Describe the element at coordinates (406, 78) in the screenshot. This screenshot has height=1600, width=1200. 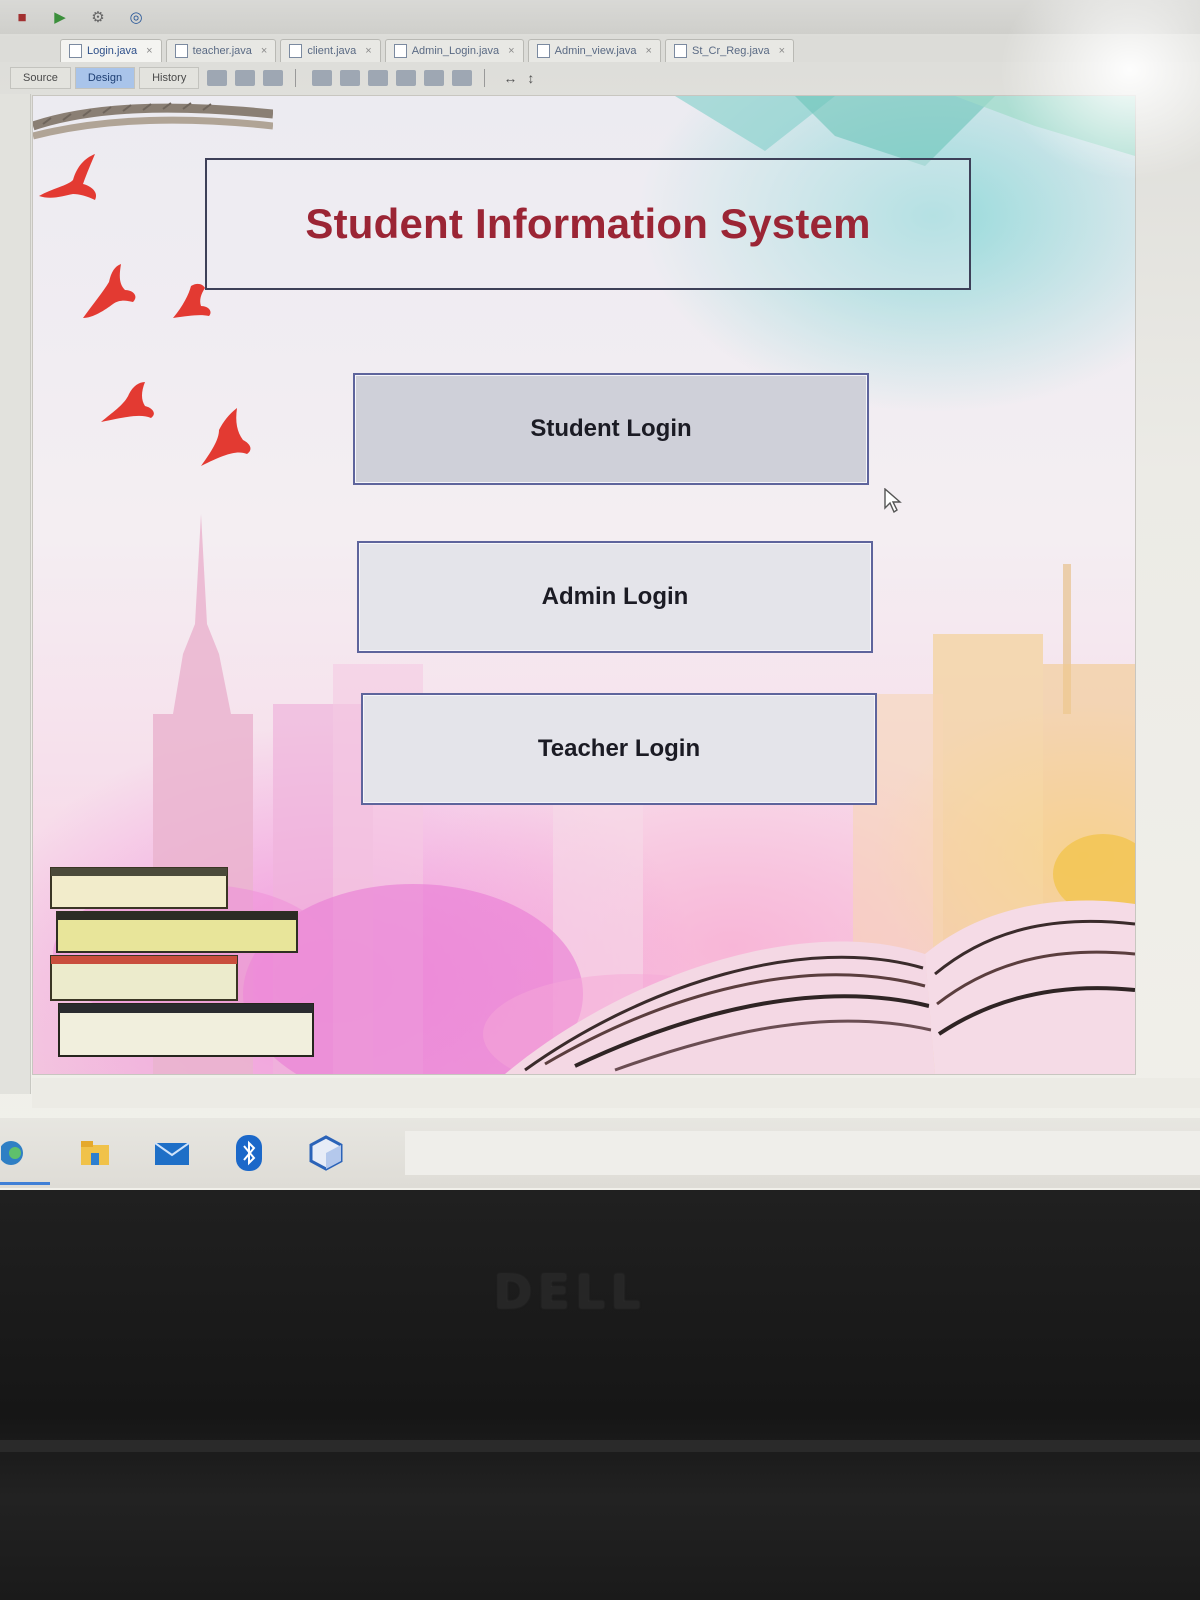
I see `align-top-icon` at that location.